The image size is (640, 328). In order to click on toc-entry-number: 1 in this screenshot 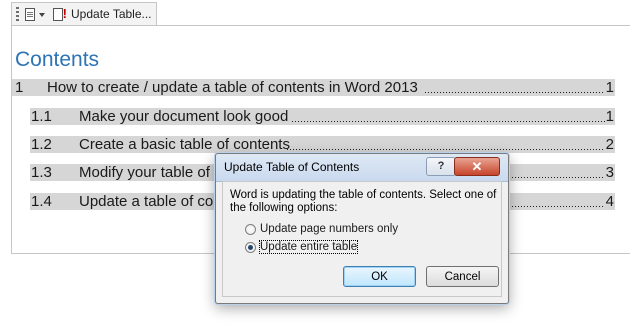, I will do `click(19, 87)`.